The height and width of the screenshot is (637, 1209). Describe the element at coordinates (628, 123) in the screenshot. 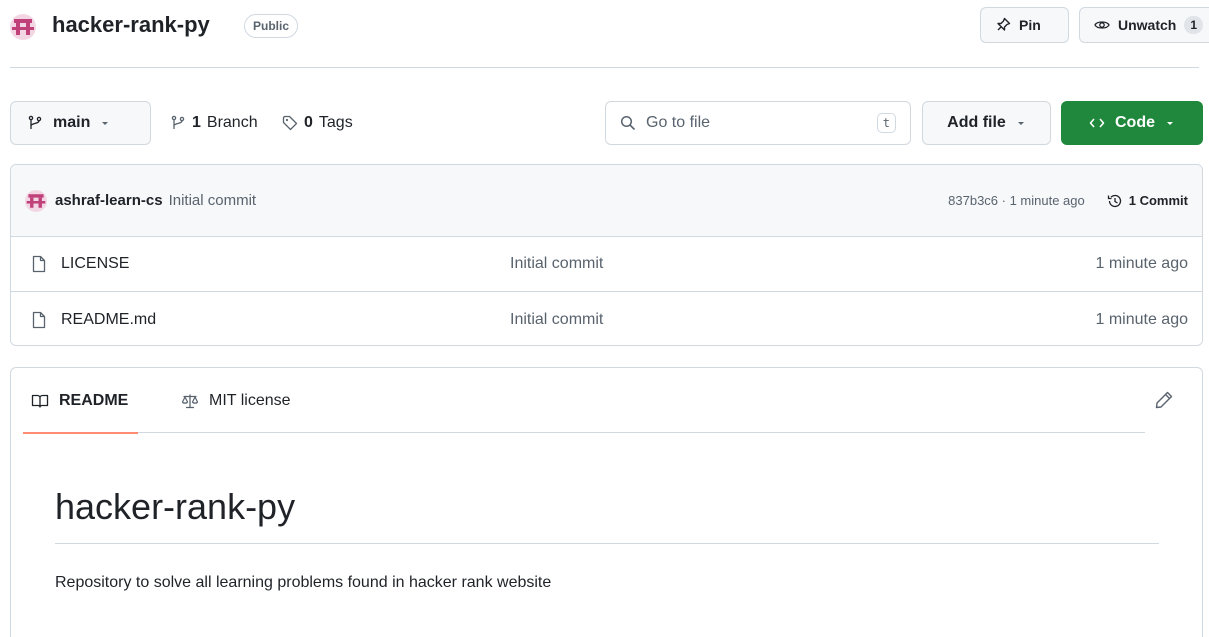

I see `search-icon` at that location.